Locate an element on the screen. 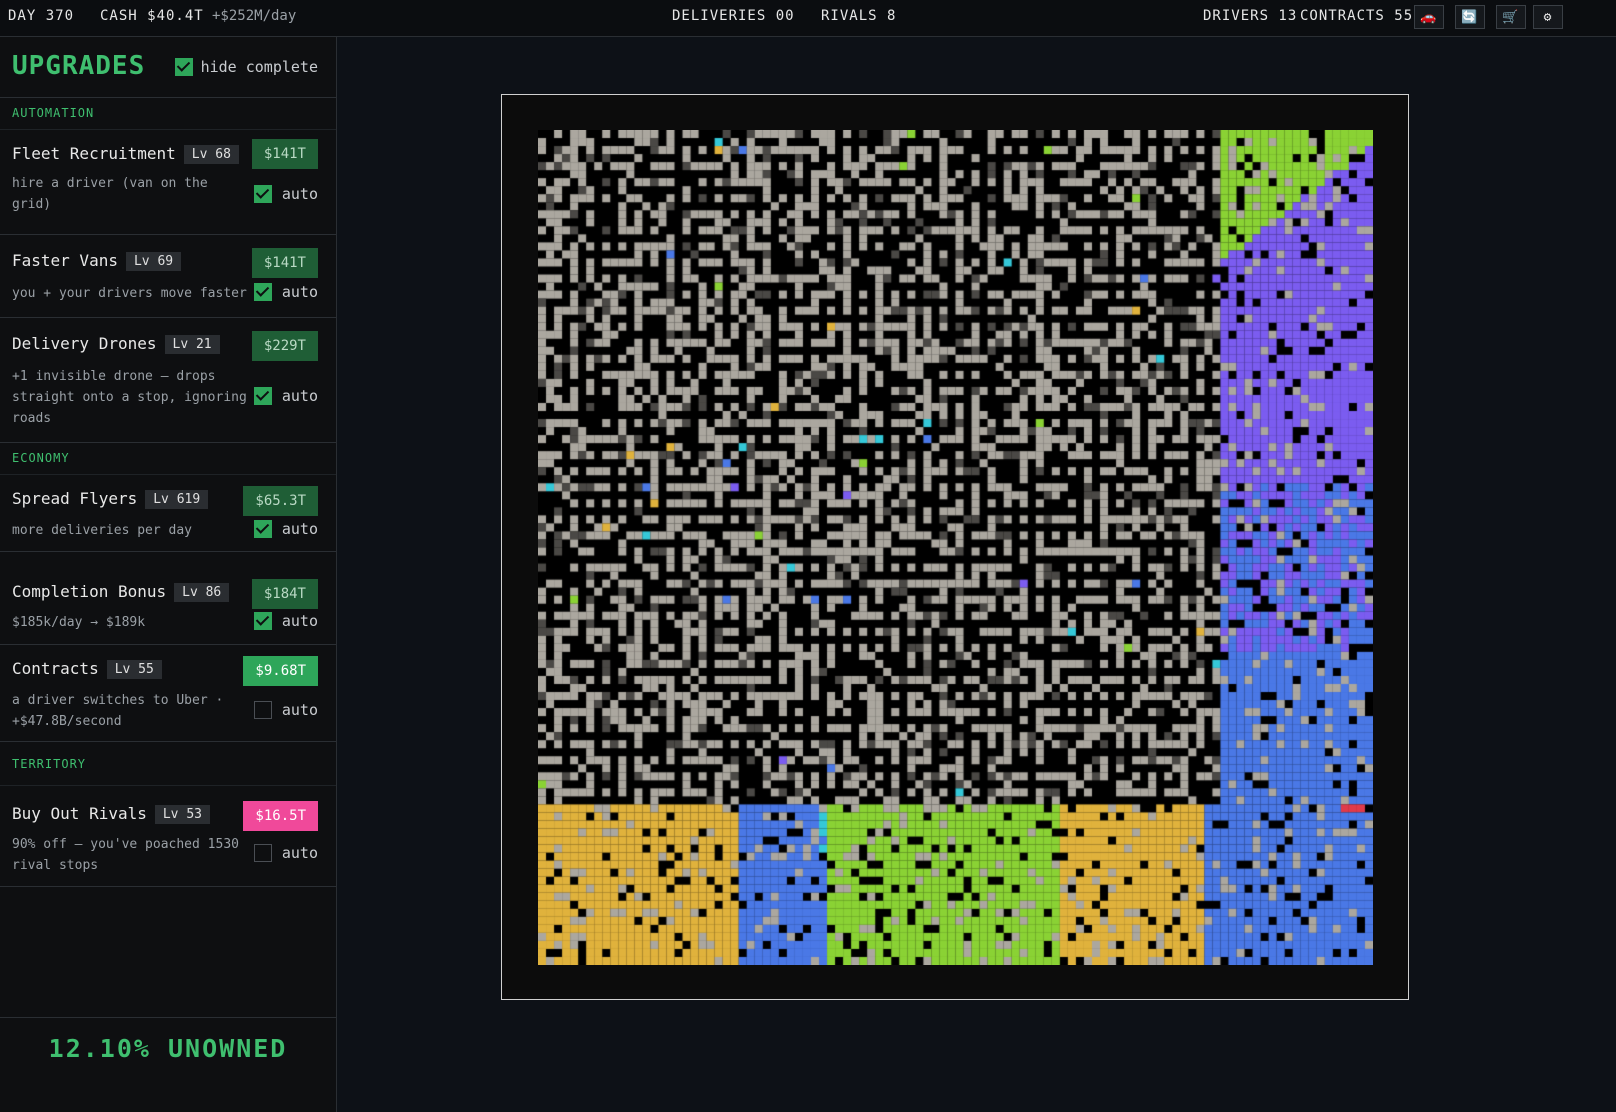 This screenshot has width=1616, height=1112. auto-toggle-faster-vans: auto is located at coordinates (285, 292).